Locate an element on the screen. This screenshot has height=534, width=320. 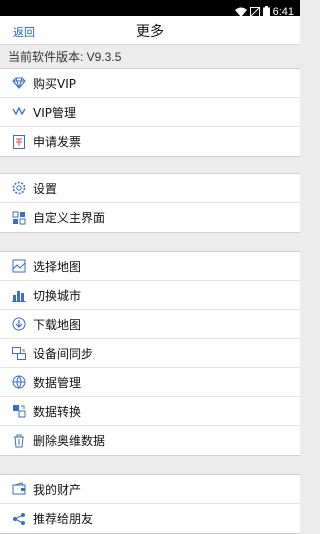
map-select-icon is located at coordinates (19, 266).